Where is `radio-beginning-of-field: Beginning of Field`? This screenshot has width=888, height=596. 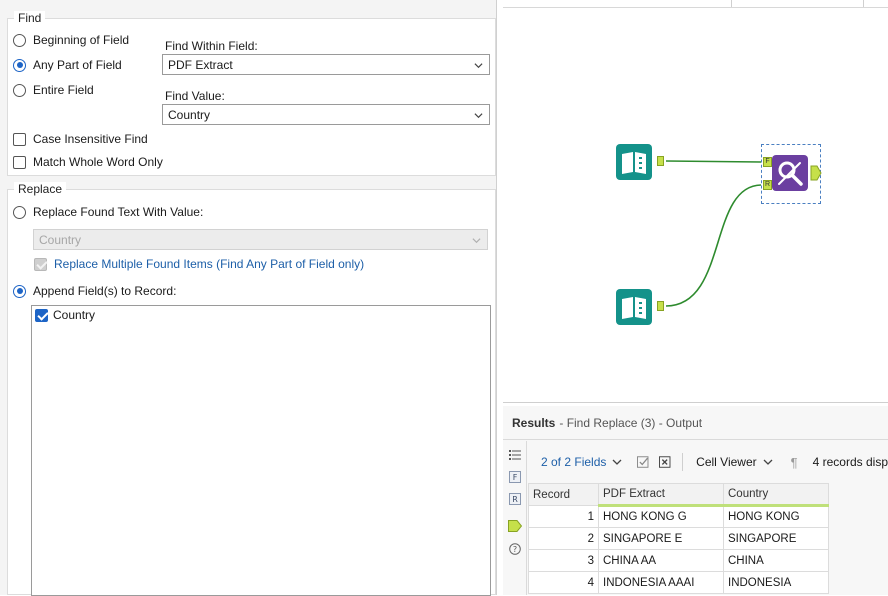
radio-beginning-of-field: Beginning of Field is located at coordinates (71, 40).